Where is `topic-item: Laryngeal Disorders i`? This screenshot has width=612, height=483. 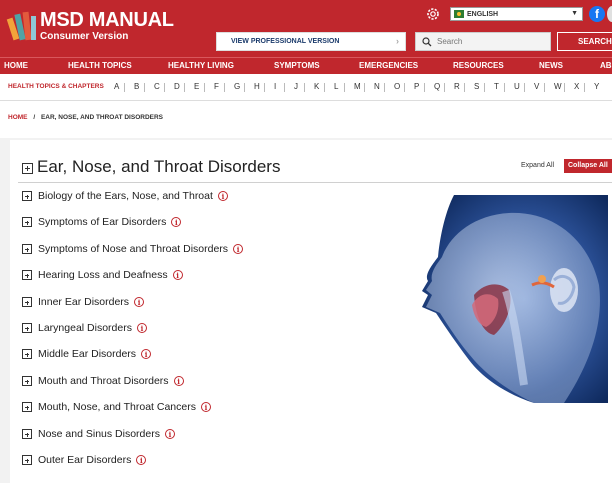 topic-item: Laryngeal Disorders i is located at coordinates (84, 328).